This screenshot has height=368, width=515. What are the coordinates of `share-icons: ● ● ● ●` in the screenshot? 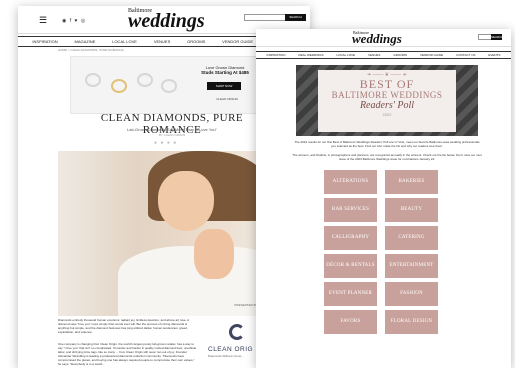 It's located at (165, 143).